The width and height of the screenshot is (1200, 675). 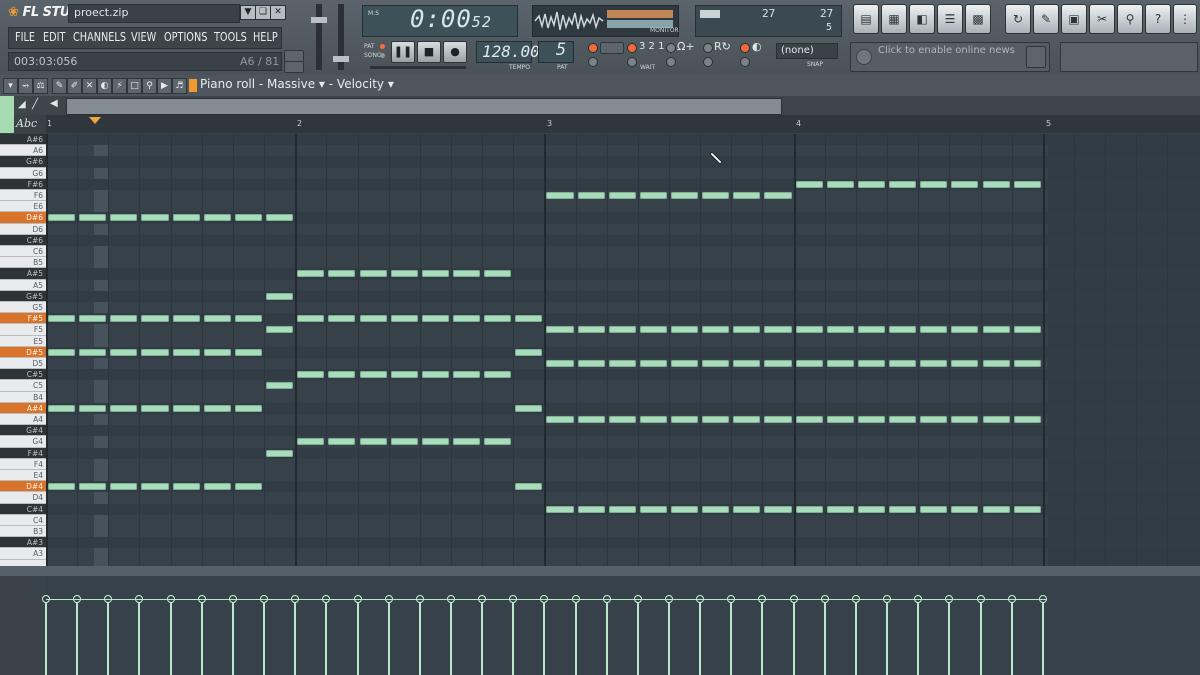 I want to click on save-new-icon: ✎, so click(x=1046, y=19).